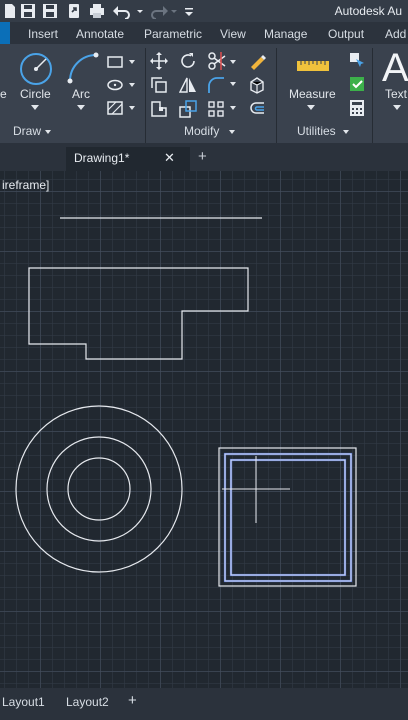 This screenshot has width=408, height=720. I want to click on ellipse-dropdown-icon, so click(132, 85).